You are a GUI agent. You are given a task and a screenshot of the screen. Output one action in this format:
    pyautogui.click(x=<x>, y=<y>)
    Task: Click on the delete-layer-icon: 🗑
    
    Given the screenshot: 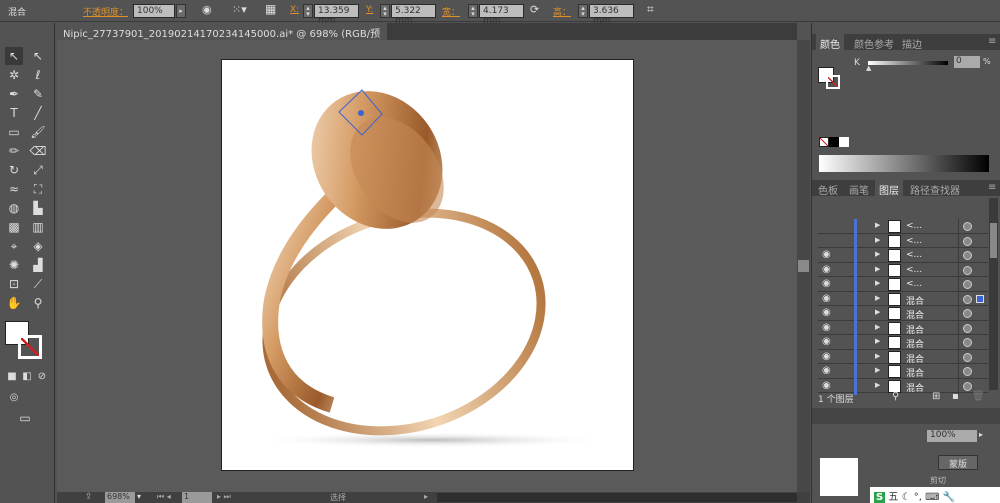 What is the action you would take?
    pyautogui.click(x=978, y=396)
    